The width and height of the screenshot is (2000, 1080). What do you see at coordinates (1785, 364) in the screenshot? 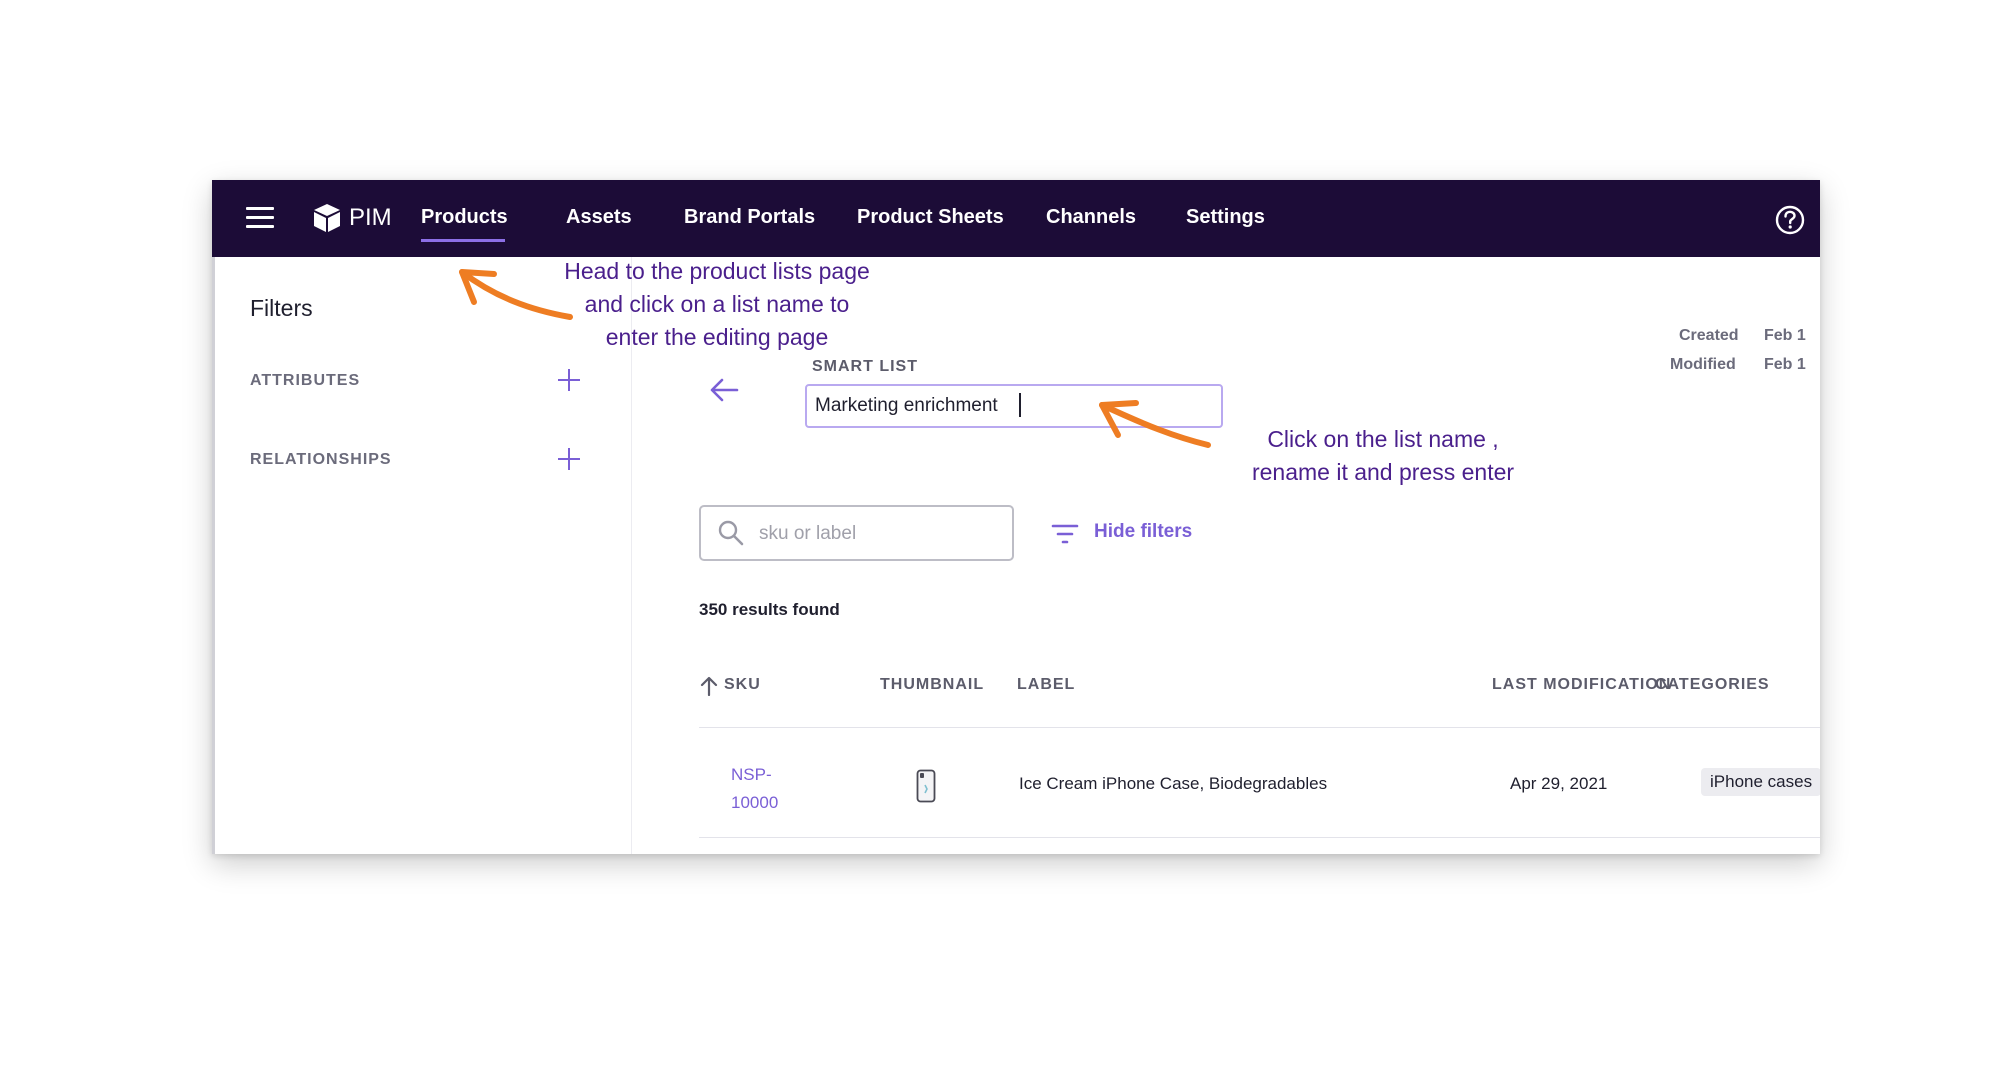
I see `modified-date: Feb 1` at bounding box center [1785, 364].